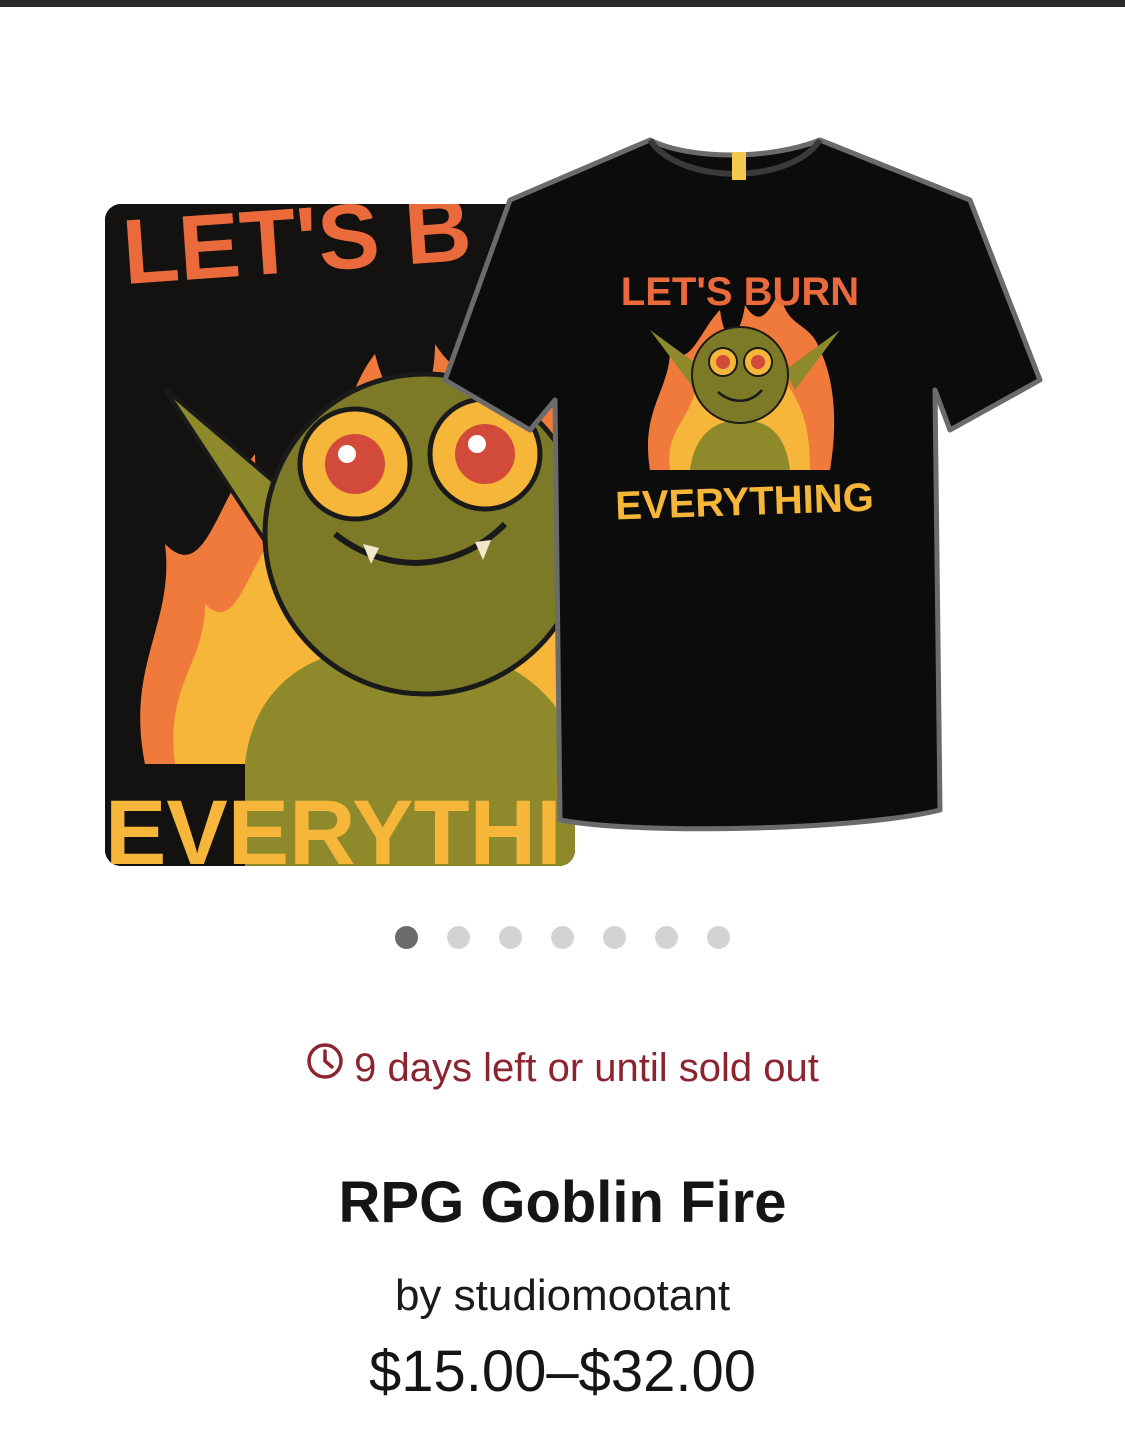  What do you see at coordinates (325, 1067) in the screenshot?
I see `clock-icon` at bounding box center [325, 1067].